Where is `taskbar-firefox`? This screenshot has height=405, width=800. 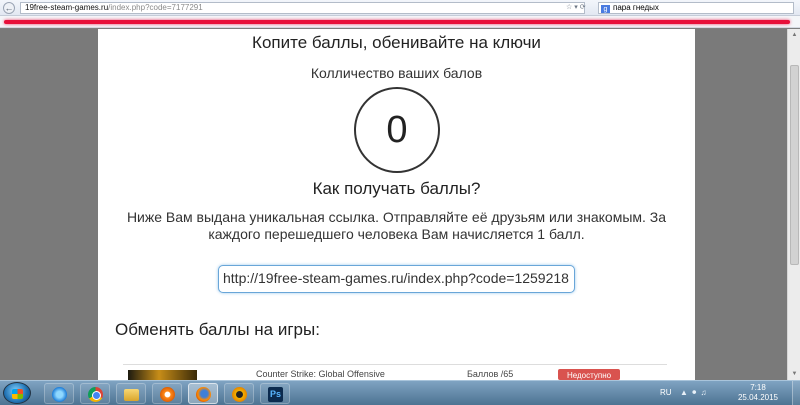 taskbar-firefox is located at coordinates (203, 393).